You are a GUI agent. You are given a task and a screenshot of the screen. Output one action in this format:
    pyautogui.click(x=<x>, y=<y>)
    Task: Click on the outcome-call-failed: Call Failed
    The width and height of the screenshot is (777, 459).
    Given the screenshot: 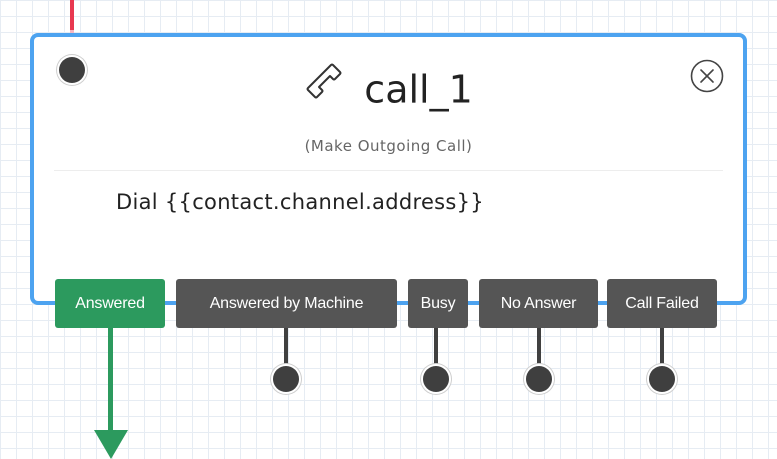 What is the action you would take?
    pyautogui.click(x=662, y=303)
    